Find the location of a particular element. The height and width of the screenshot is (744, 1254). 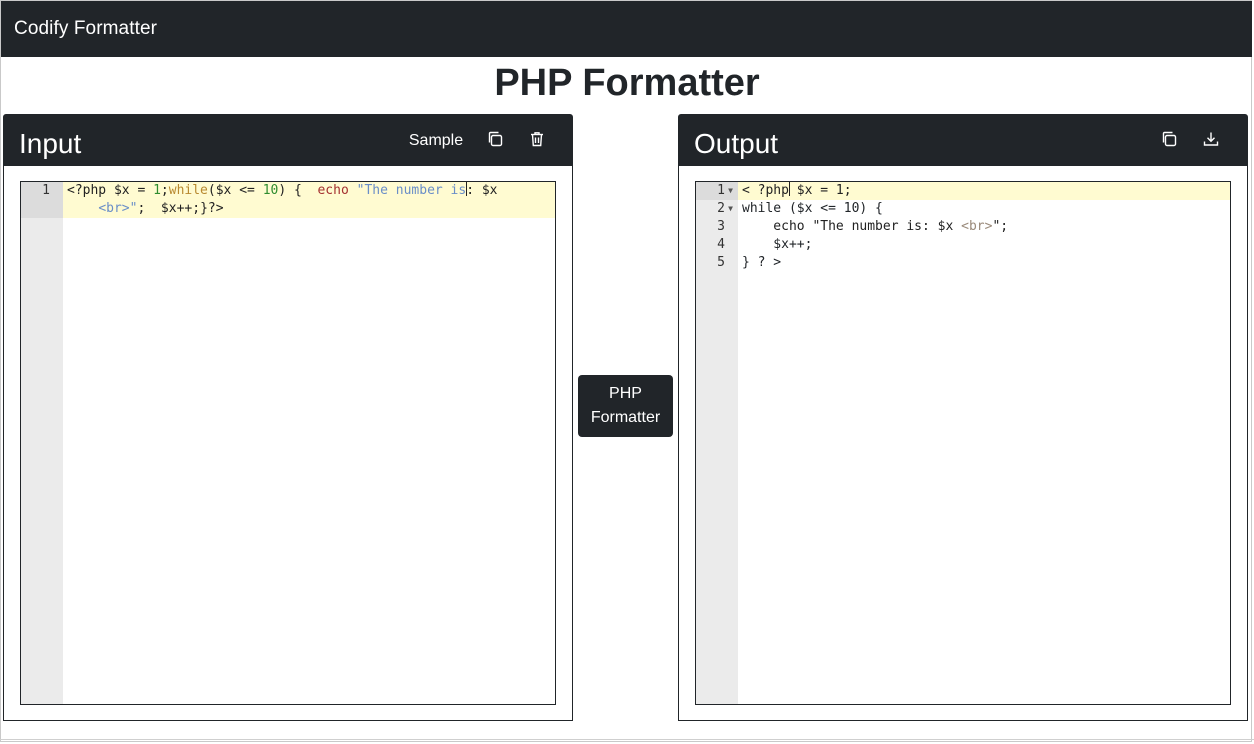

code-token: $x = 1; is located at coordinates (820, 190).